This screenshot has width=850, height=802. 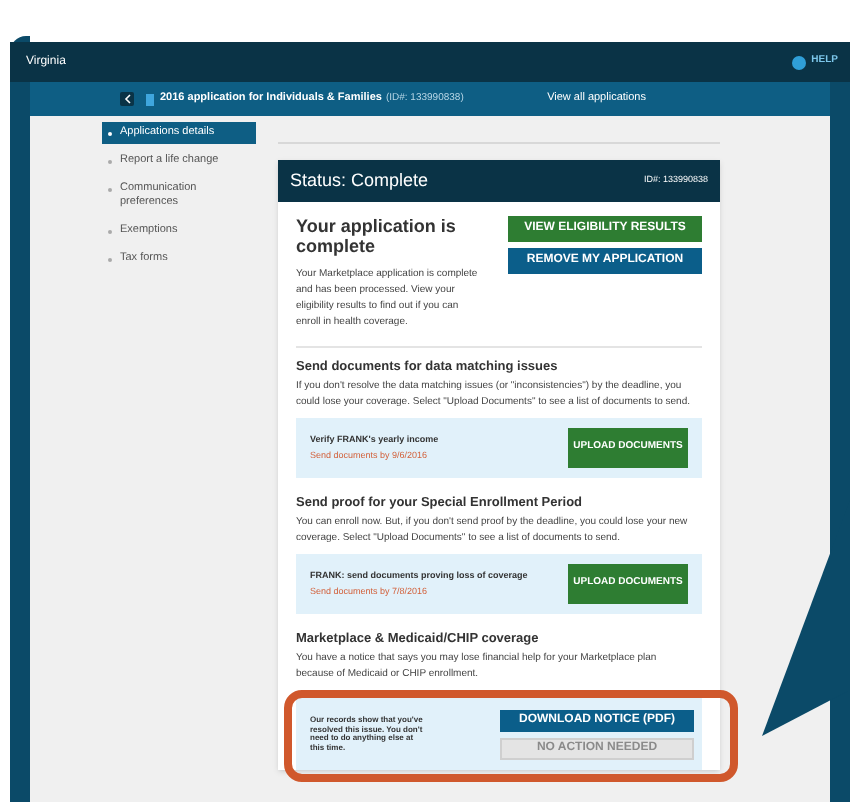 I want to click on back-button, so click(x=127, y=99).